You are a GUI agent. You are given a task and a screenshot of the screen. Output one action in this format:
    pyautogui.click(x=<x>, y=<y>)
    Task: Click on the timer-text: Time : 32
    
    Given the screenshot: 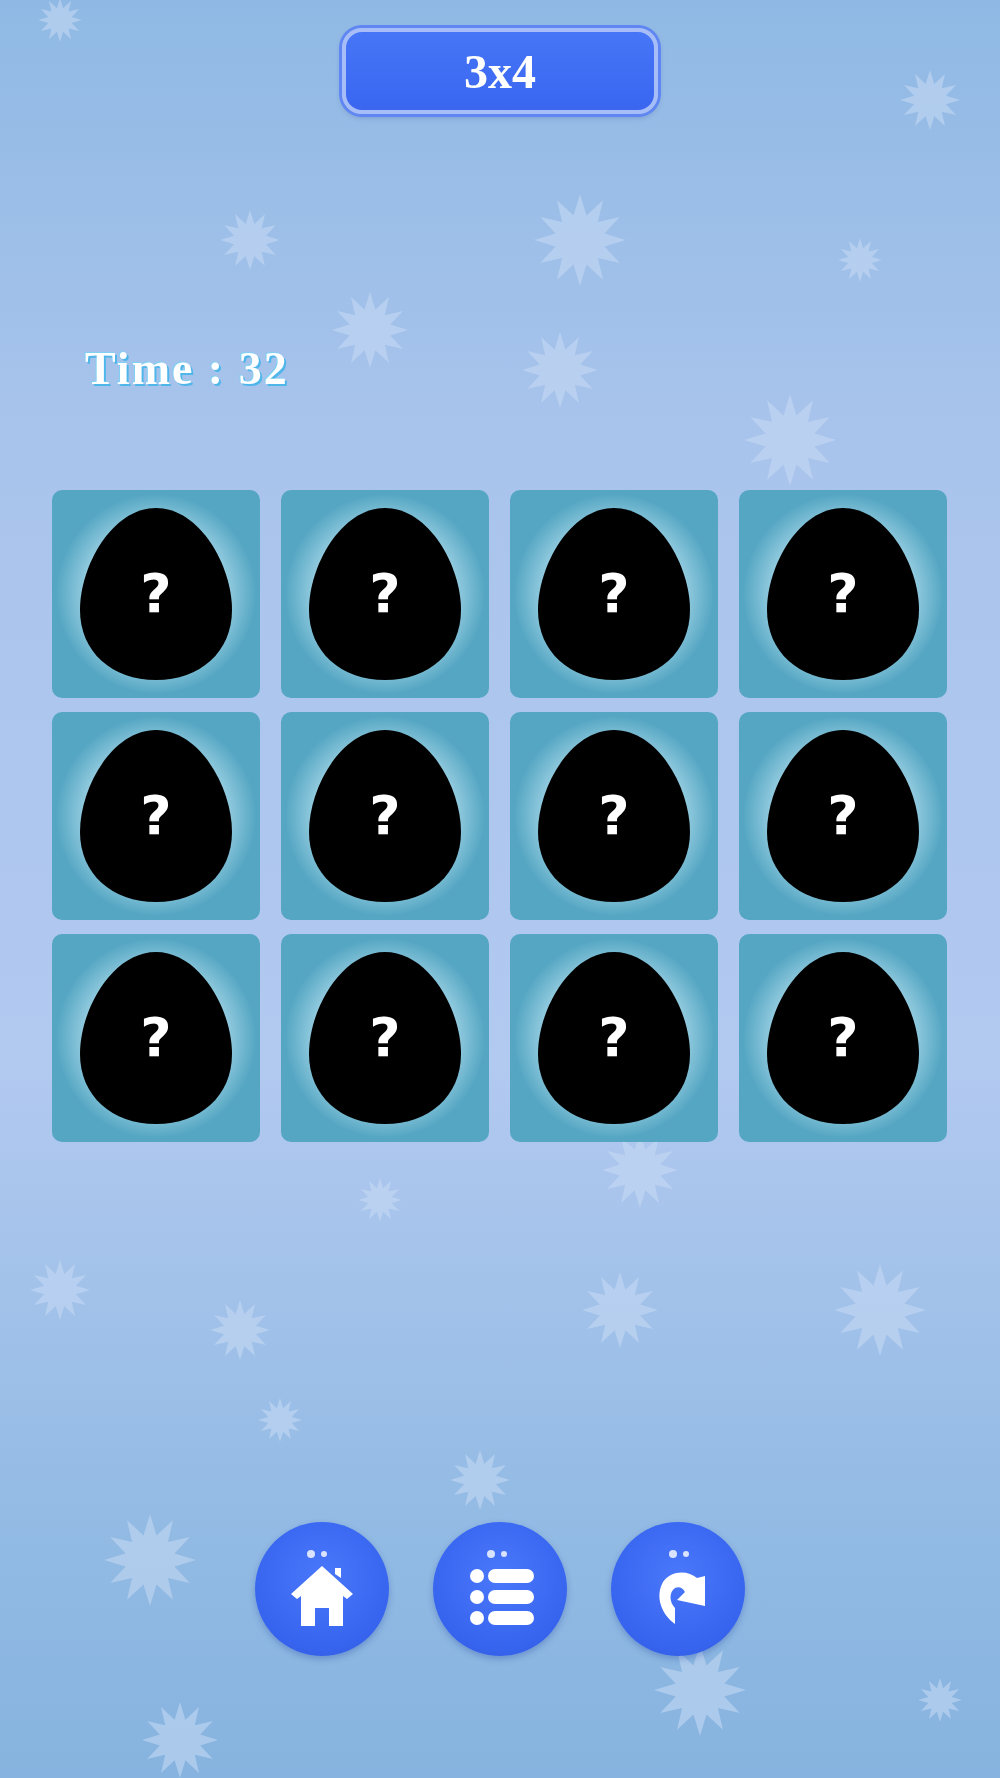 What is the action you would take?
    pyautogui.click(x=187, y=368)
    